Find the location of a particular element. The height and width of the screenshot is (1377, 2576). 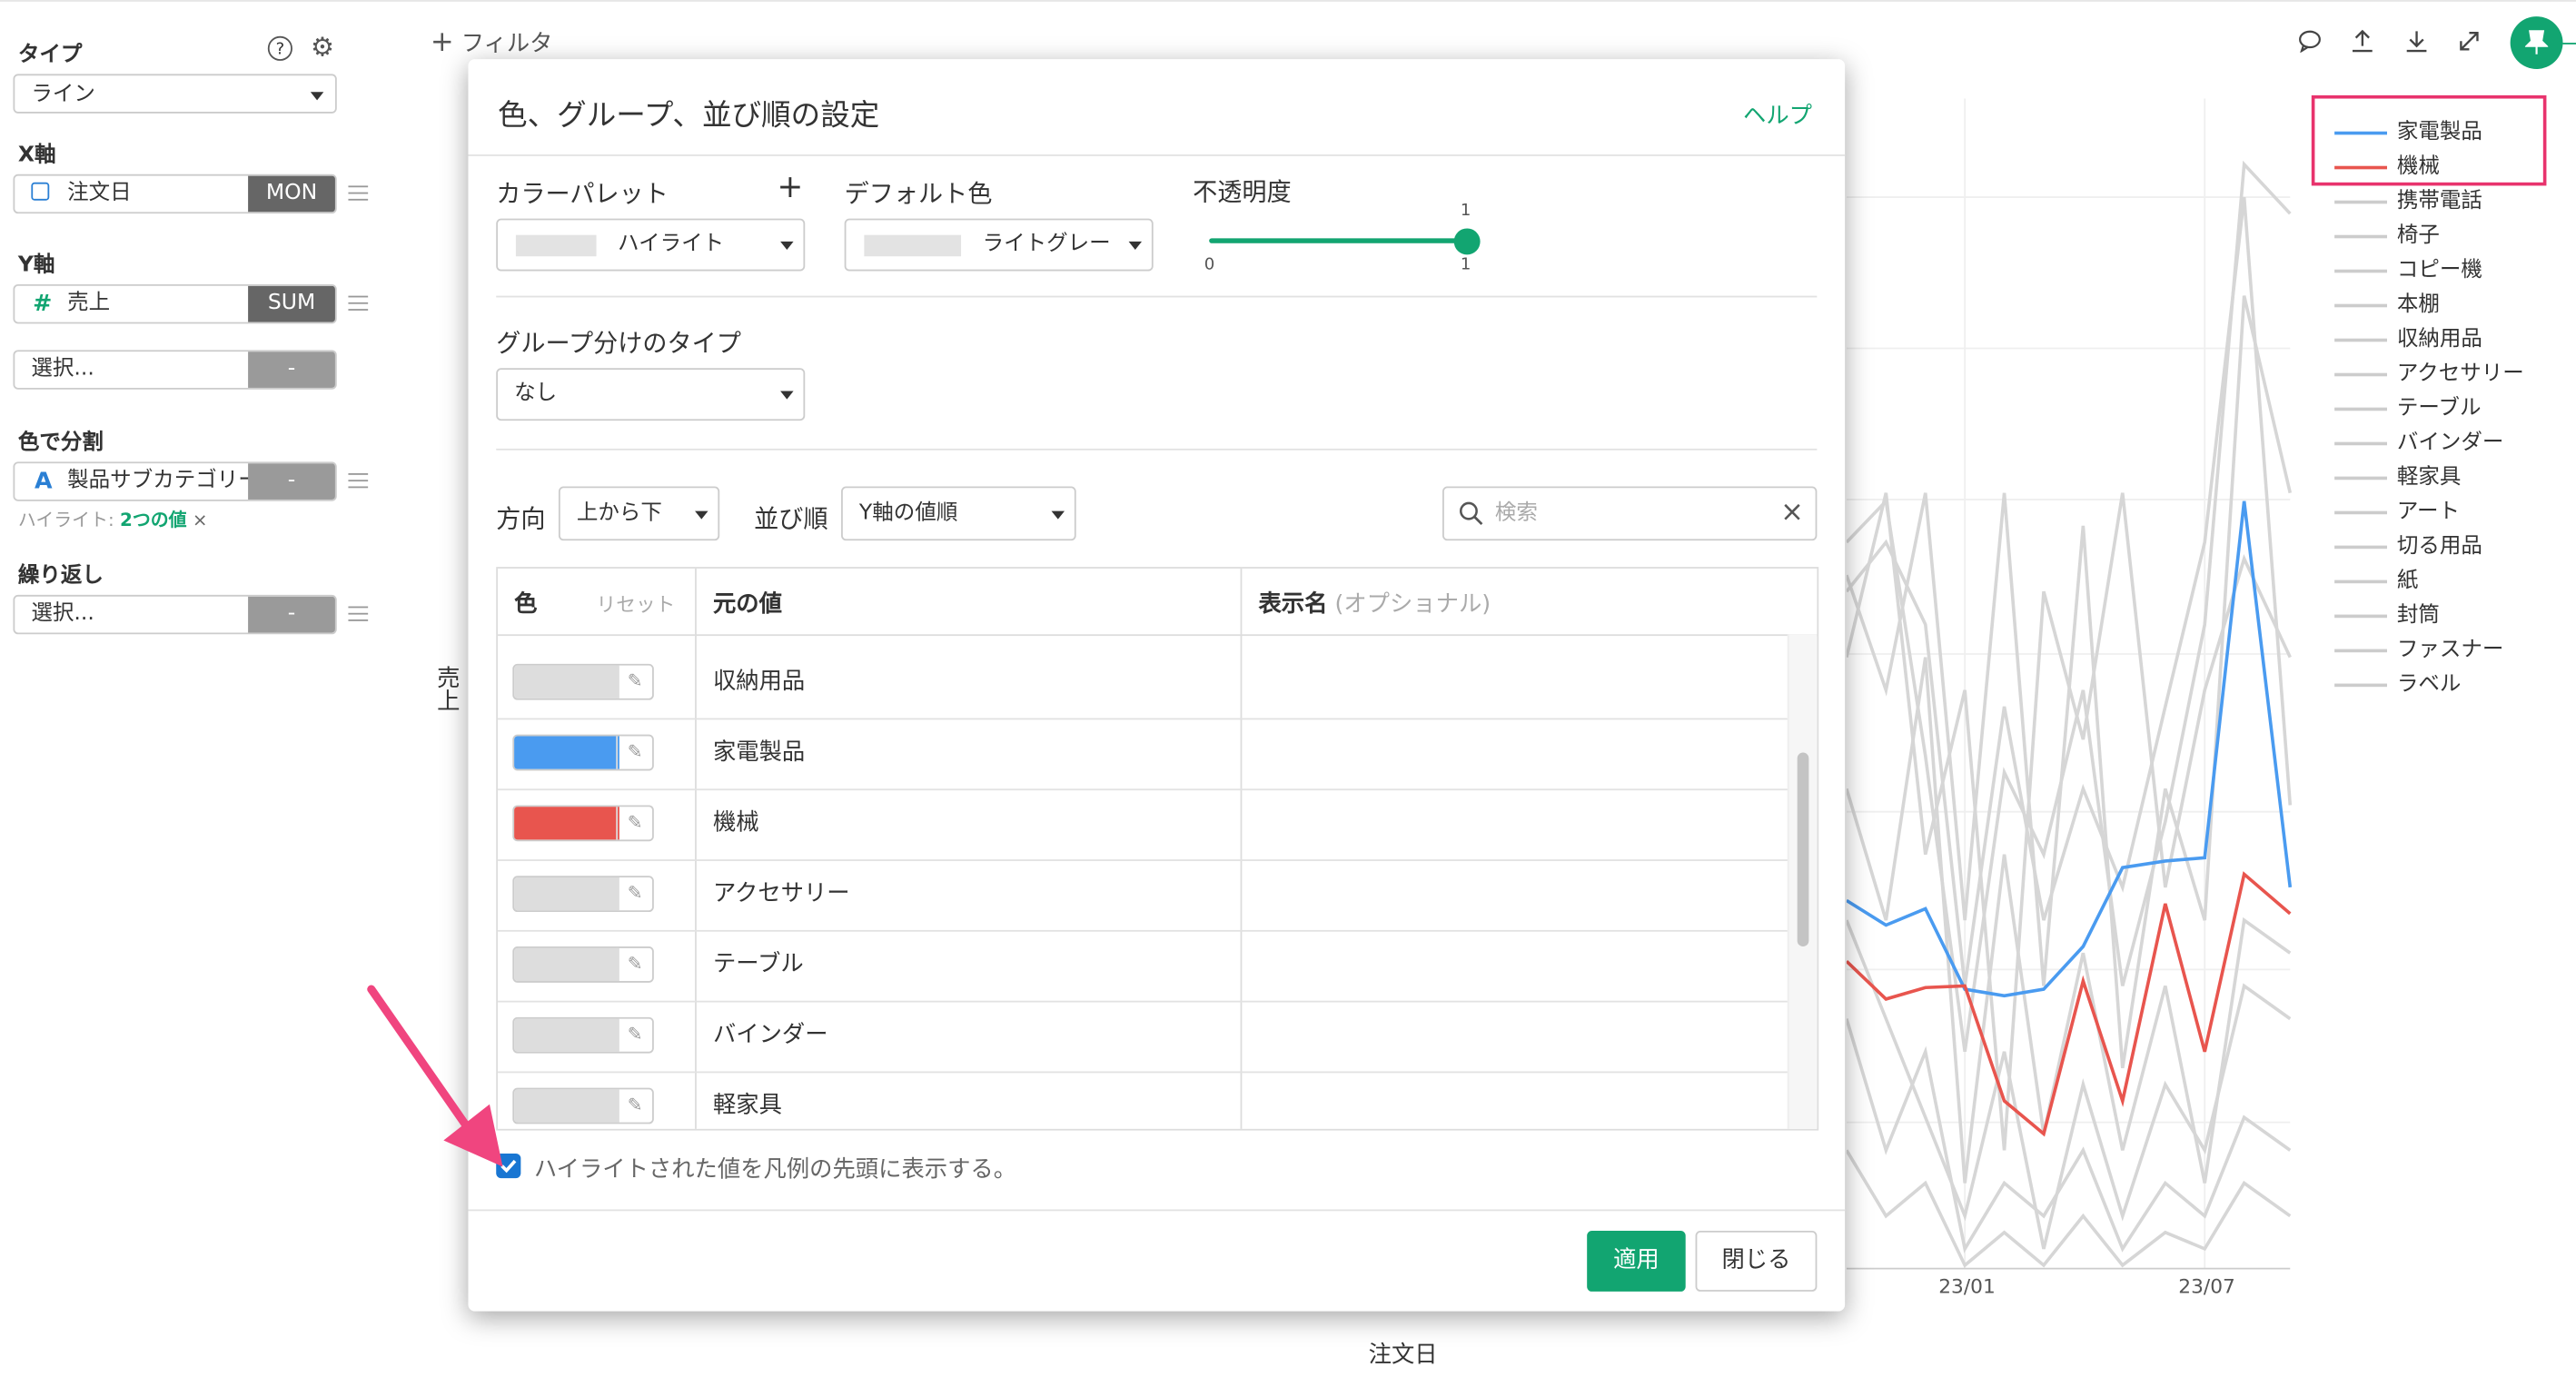

pin-button is located at coordinates (2536, 42).